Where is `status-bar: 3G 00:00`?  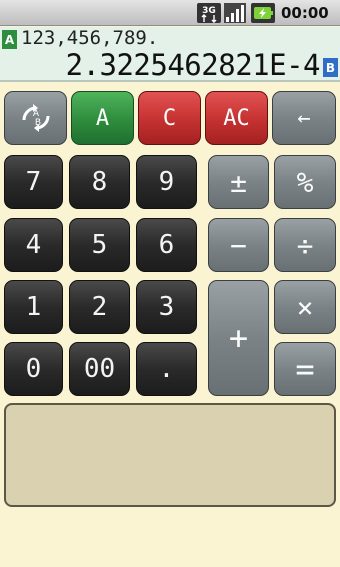 status-bar: 3G 00:00 is located at coordinates (170, 13).